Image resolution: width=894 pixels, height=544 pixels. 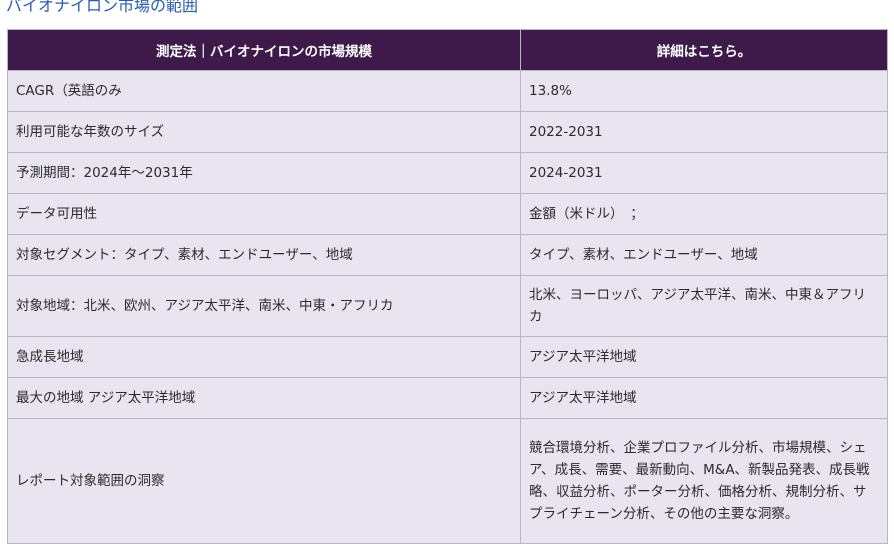 What do you see at coordinates (264, 91) in the screenshot?
I see `row-label: CAGR（英語のみ` at bounding box center [264, 91].